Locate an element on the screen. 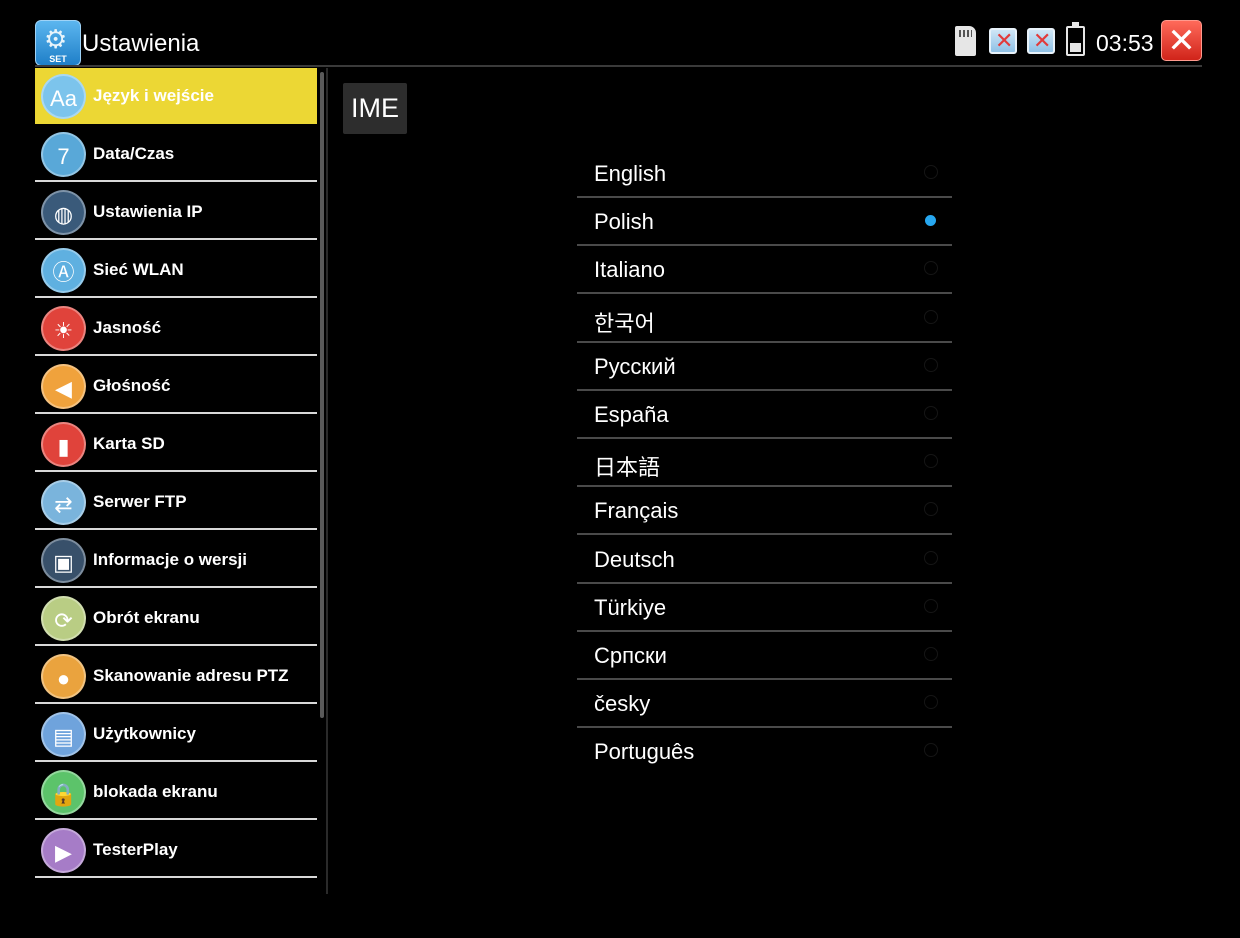 The image size is (1240, 938). sidebar-item-label: Jasność is located at coordinates (127, 327).